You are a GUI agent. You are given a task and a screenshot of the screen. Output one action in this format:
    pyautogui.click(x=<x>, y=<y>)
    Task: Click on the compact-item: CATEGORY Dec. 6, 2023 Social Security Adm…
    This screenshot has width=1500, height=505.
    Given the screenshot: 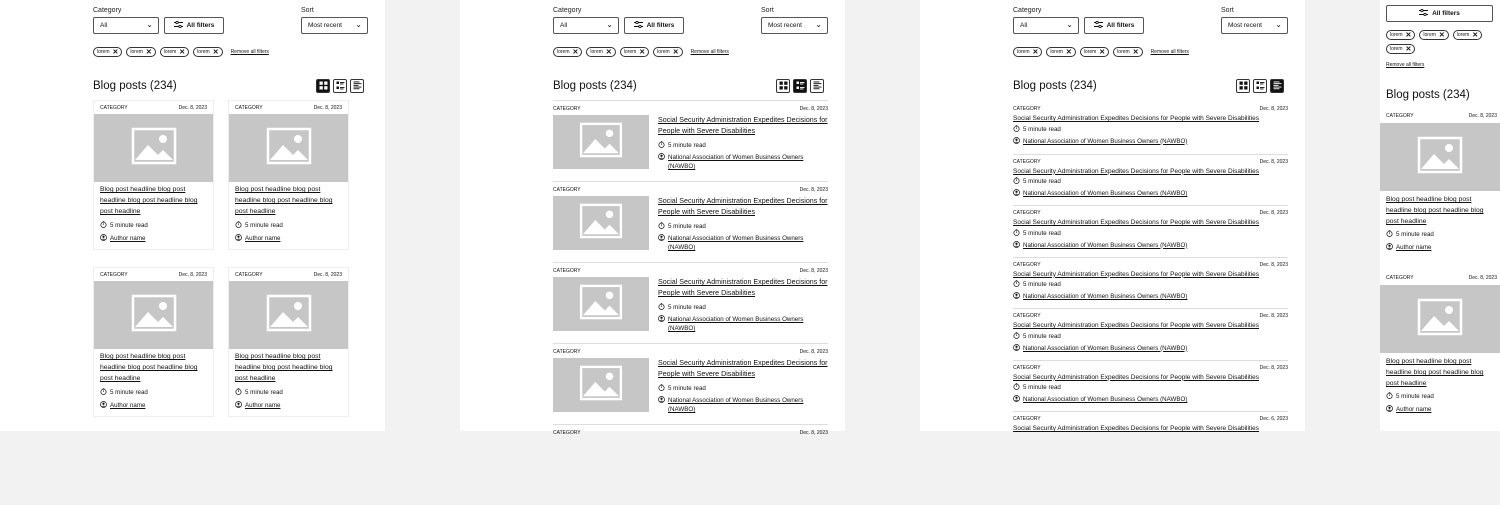 What is the action you would take?
    pyautogui.click(x=1150, y=436)
    